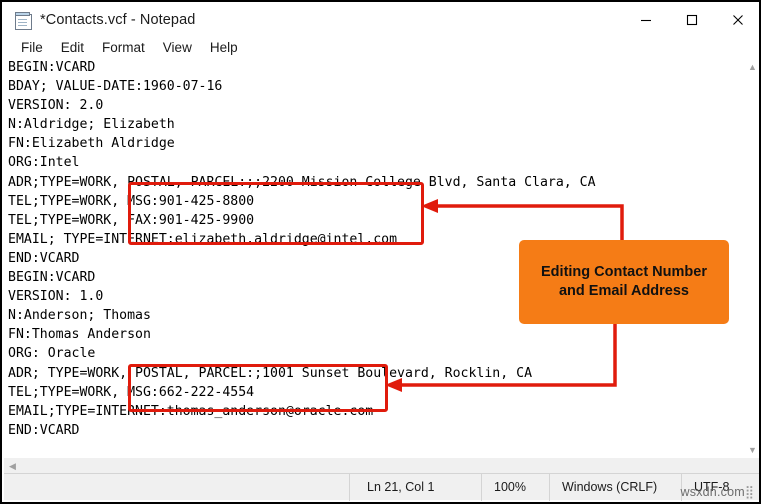 Image resolution: width=761 pixels, height=504 pixels. Describe the element at coordinates (749, 492) in the screenshot. I see `watermark-dots: ⣿` at that location.